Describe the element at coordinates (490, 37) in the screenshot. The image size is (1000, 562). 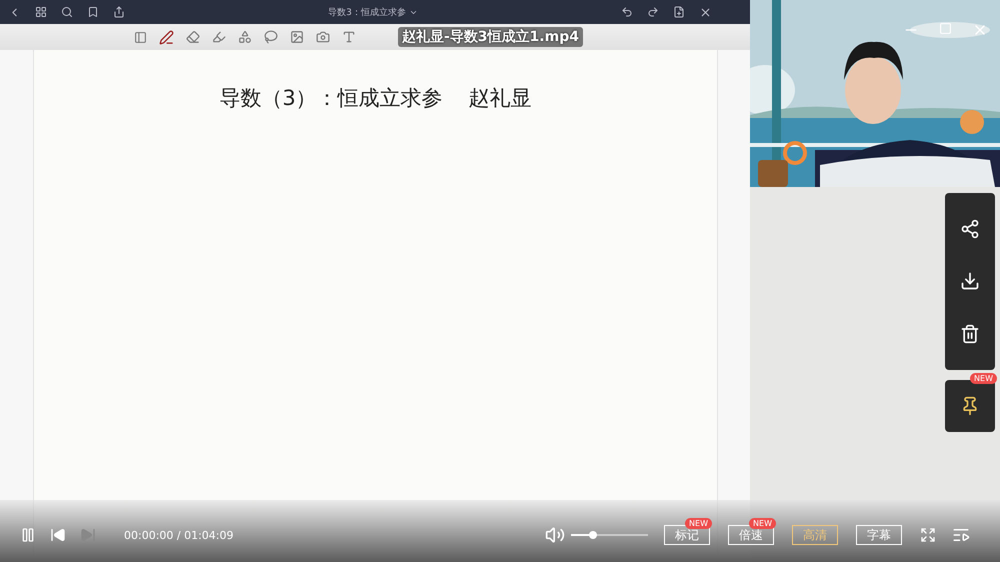
I see `video-title: 赵礼显-导数3恒成立1.mp4` at that location.